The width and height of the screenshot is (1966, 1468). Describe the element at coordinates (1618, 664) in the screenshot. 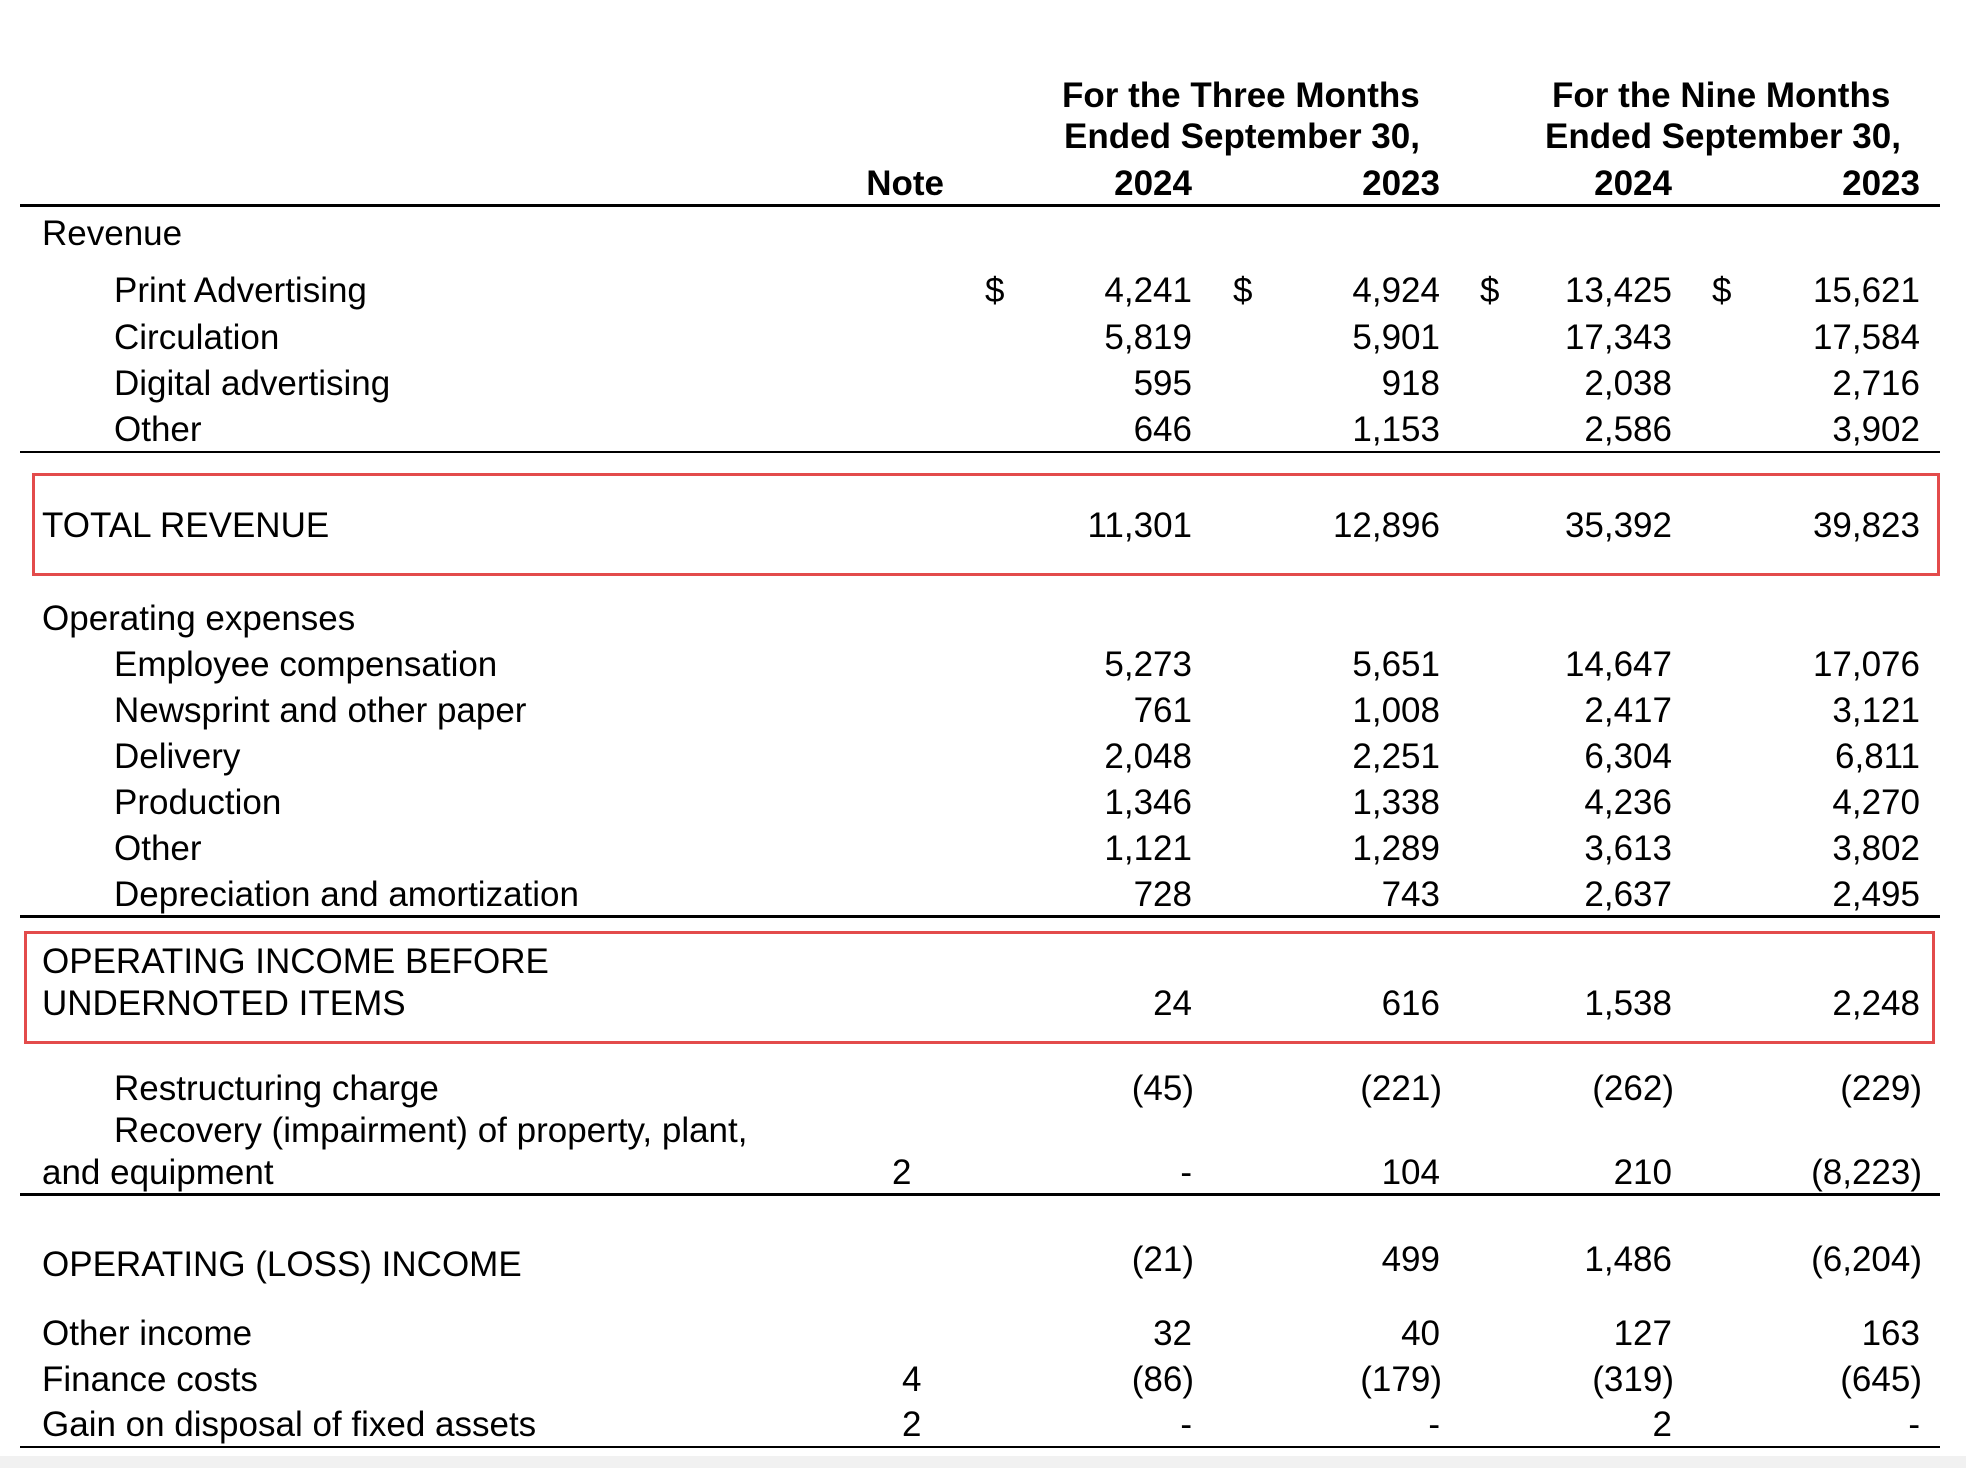

I see `cell-value: 14,647` at that location.